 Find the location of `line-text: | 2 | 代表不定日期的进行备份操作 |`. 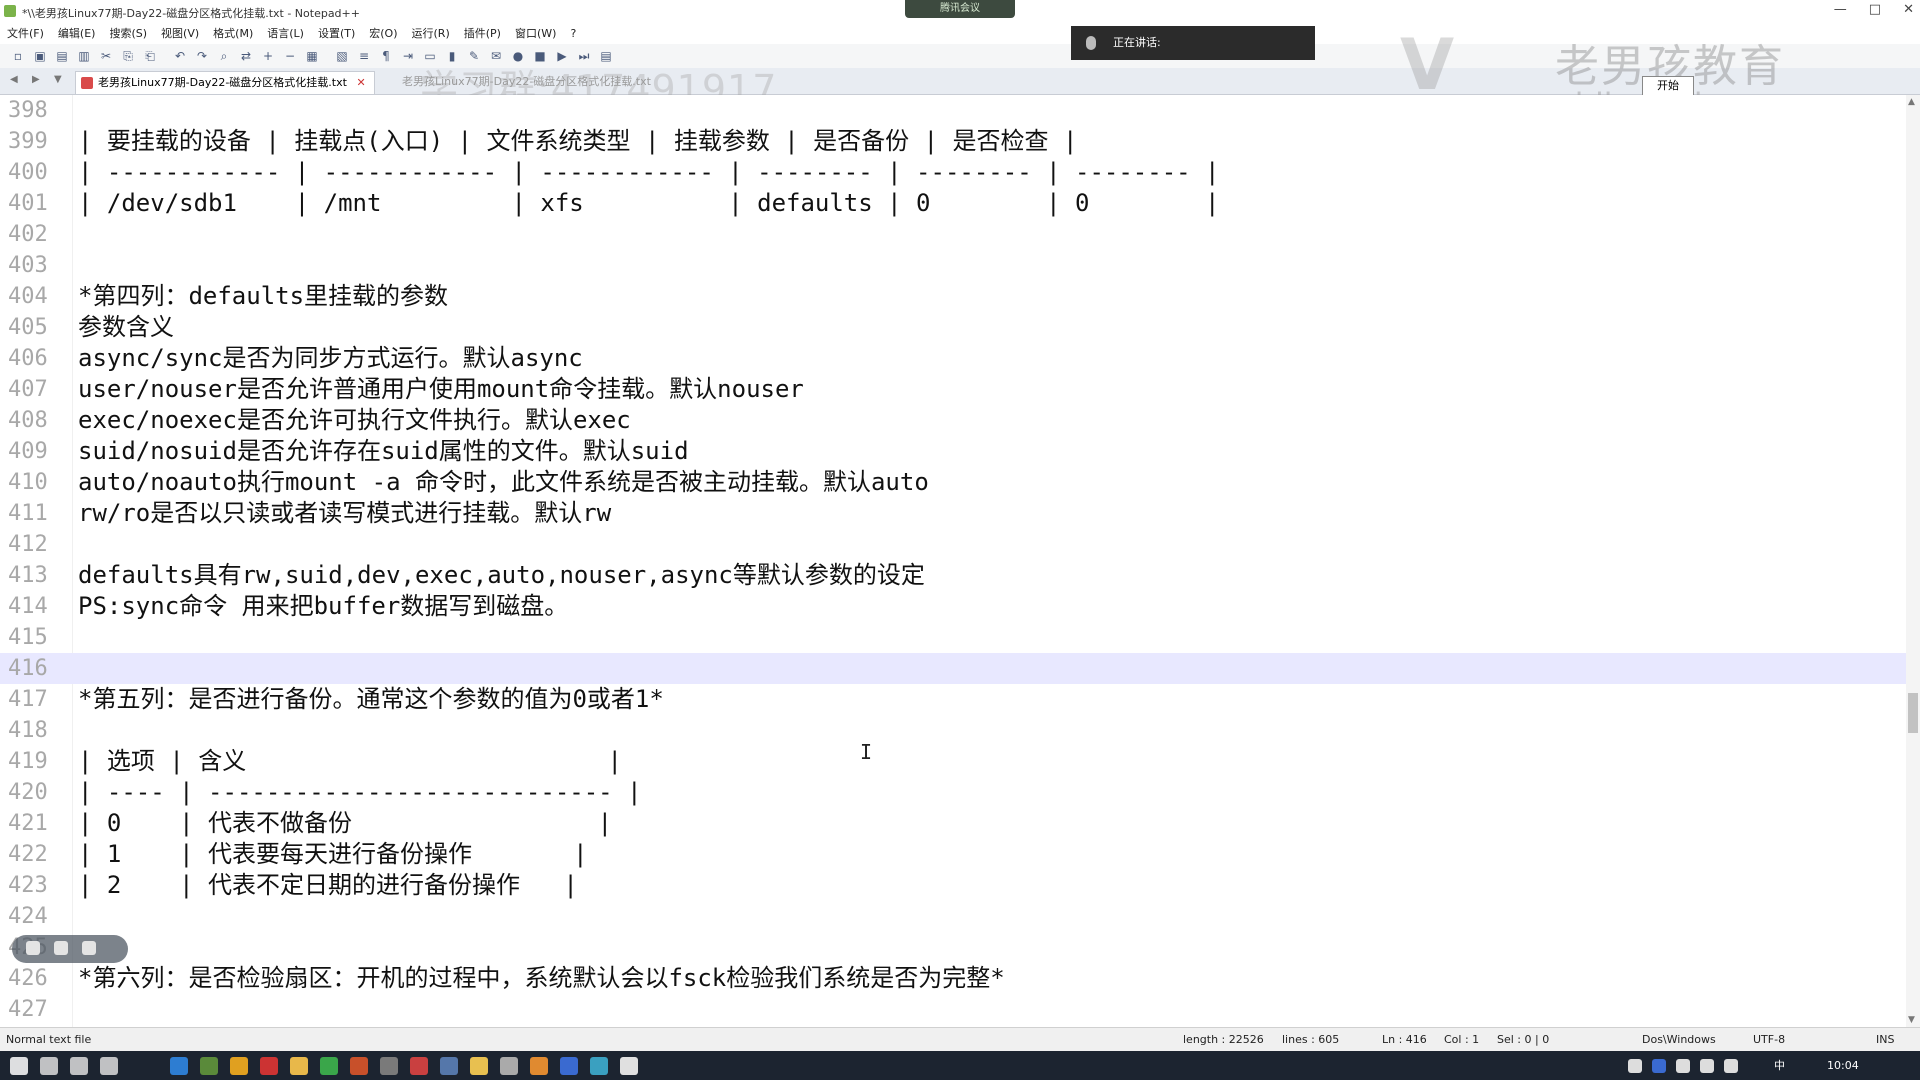

line-text: | 2 | 代表不定日期的进行备份操作 | is located at coordinates (328, 885).